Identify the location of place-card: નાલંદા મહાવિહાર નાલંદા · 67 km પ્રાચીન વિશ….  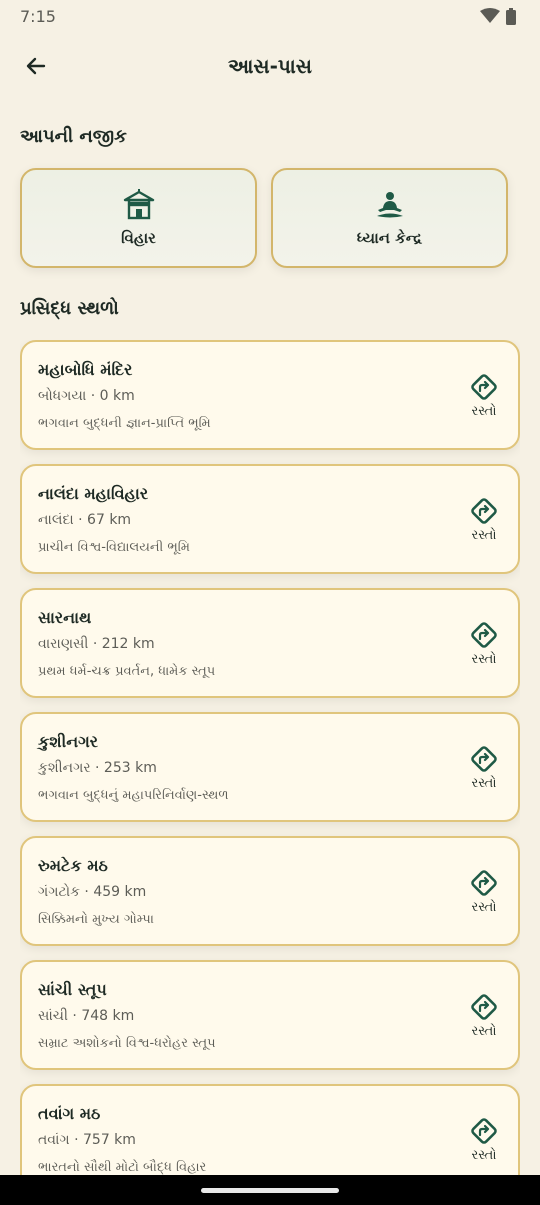
(270, 519).